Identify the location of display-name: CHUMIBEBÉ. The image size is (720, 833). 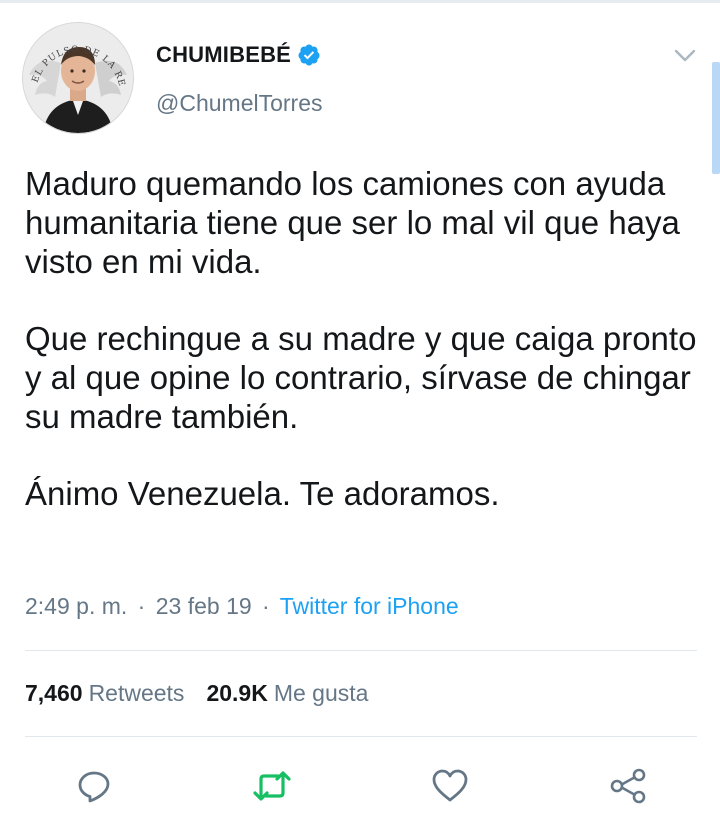
(223, 55).